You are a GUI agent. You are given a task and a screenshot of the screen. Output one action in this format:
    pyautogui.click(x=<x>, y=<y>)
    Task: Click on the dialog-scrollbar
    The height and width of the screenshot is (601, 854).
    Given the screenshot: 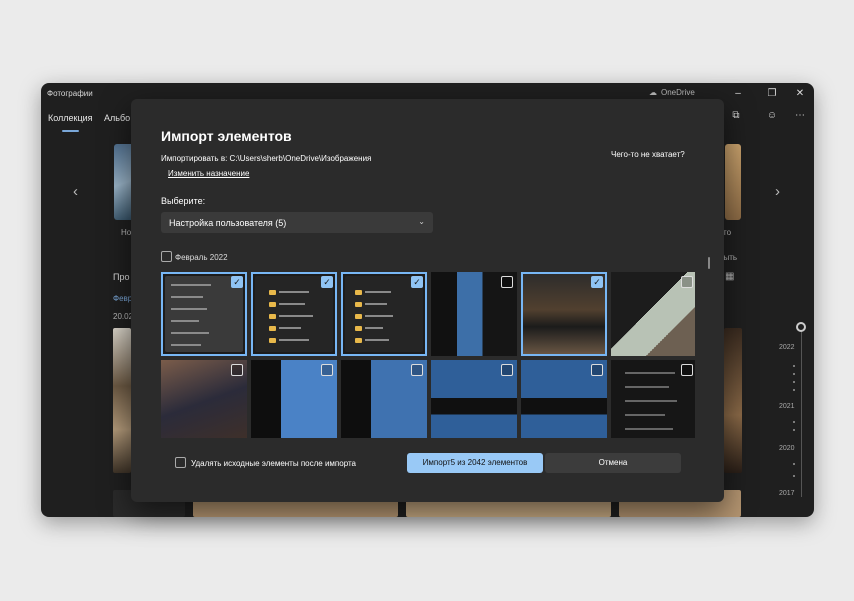 What is the action you would take?
    pyautogui.click(x=709, y=263)
    